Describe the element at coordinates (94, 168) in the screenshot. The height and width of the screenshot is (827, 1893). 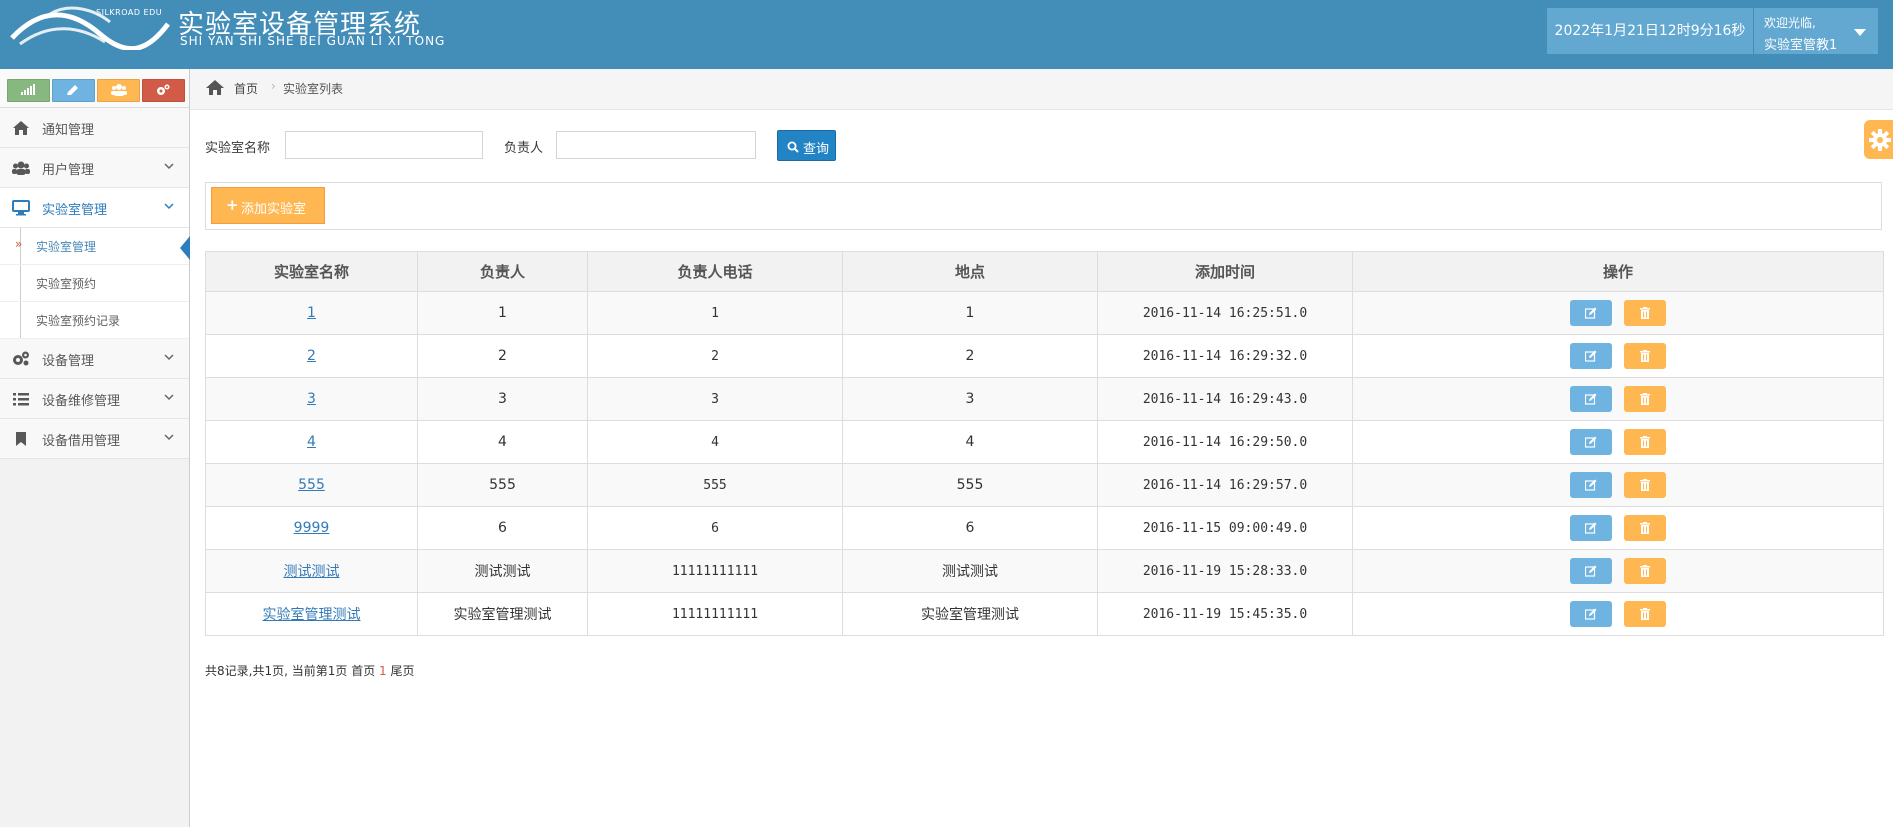
I see `sidebar-item-users: 用户管理` at that location.